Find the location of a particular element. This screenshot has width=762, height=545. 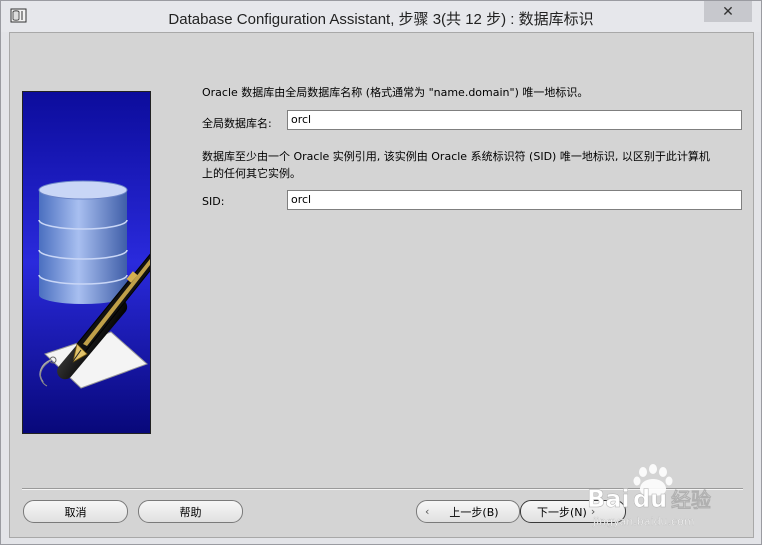

help-button-label: 帮助 is located at coordinates (190, 512).